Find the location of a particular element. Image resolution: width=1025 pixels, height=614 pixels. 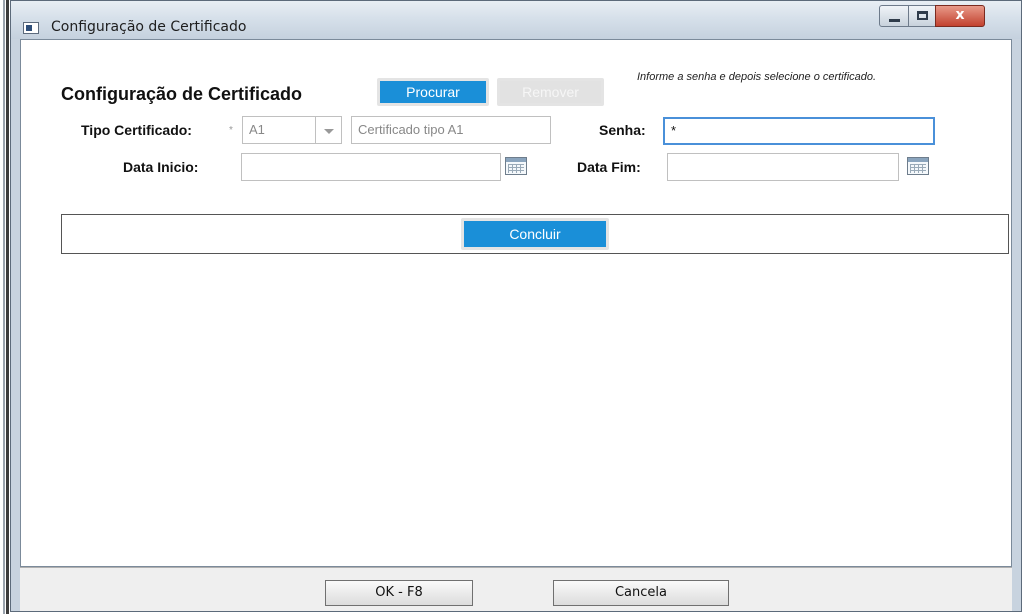

maximize-icon is located at coordinates (922, 15).